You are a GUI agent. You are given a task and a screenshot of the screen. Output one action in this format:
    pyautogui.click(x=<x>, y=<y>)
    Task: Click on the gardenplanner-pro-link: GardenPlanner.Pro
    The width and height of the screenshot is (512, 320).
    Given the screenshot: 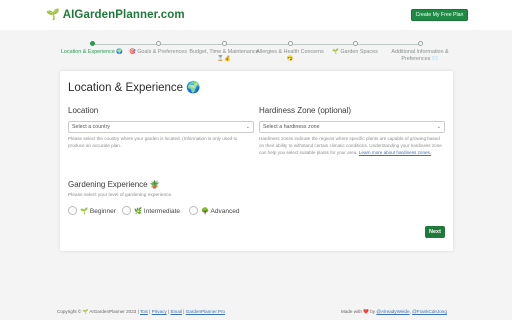 What is the action you would take?
    pyautogui.click(x=205, y=311)
    